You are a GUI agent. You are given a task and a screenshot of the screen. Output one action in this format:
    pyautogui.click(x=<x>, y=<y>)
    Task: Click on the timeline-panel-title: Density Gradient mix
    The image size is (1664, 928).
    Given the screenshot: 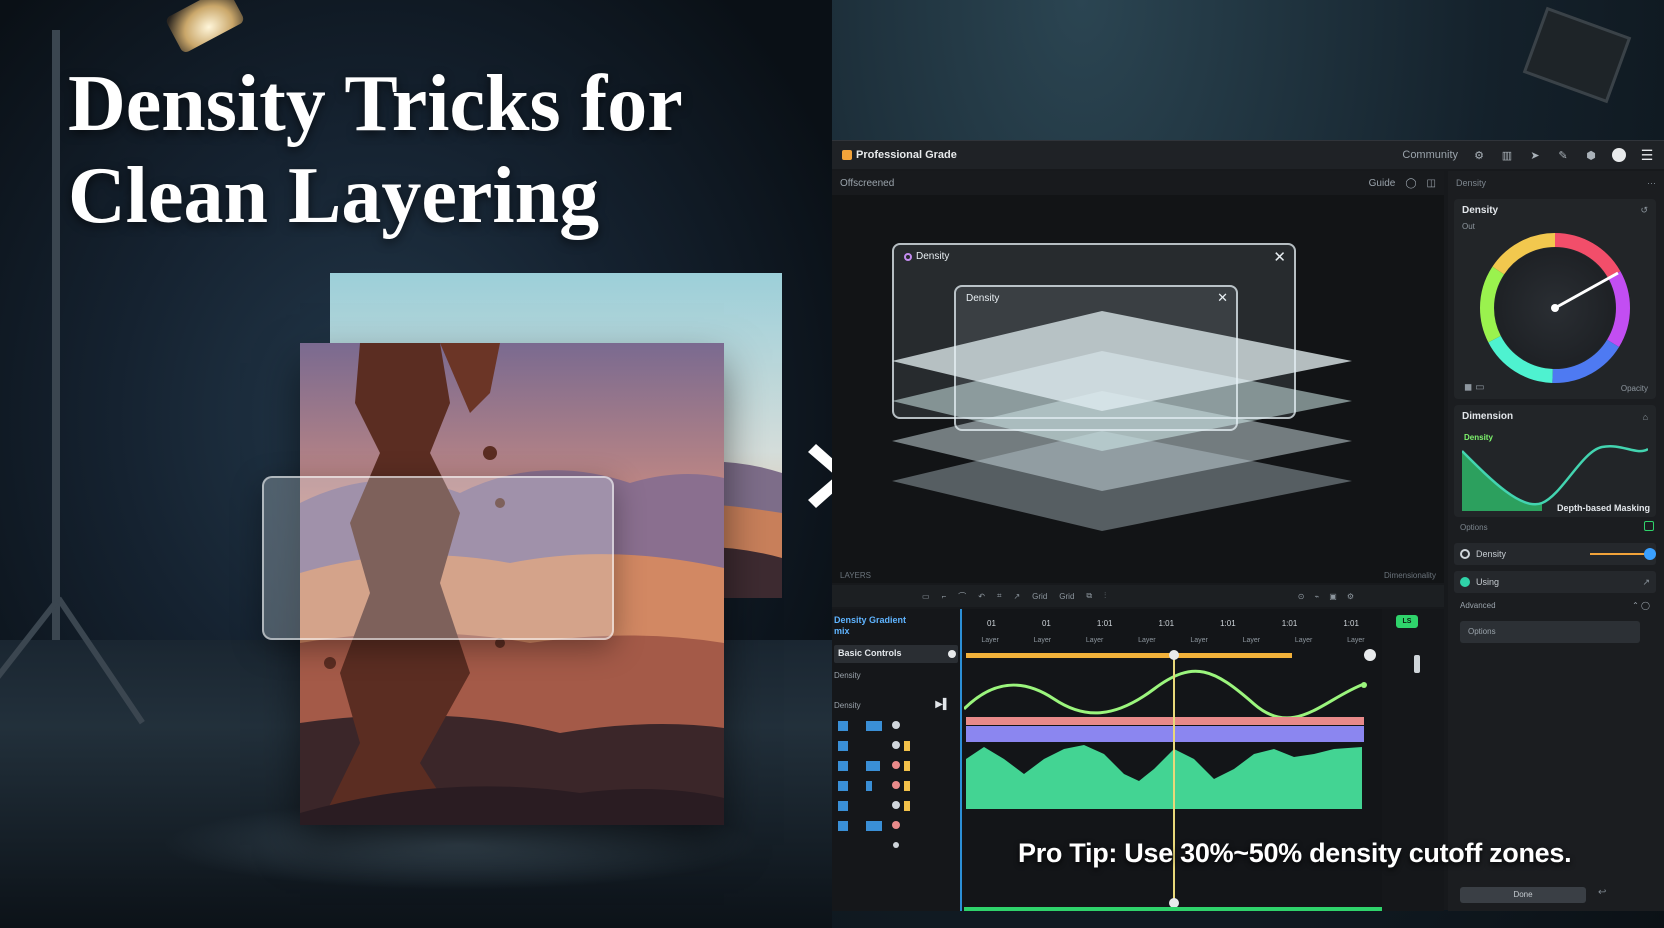 What is the action you would take?
    pyautogui.click(x=870, y=625)
    